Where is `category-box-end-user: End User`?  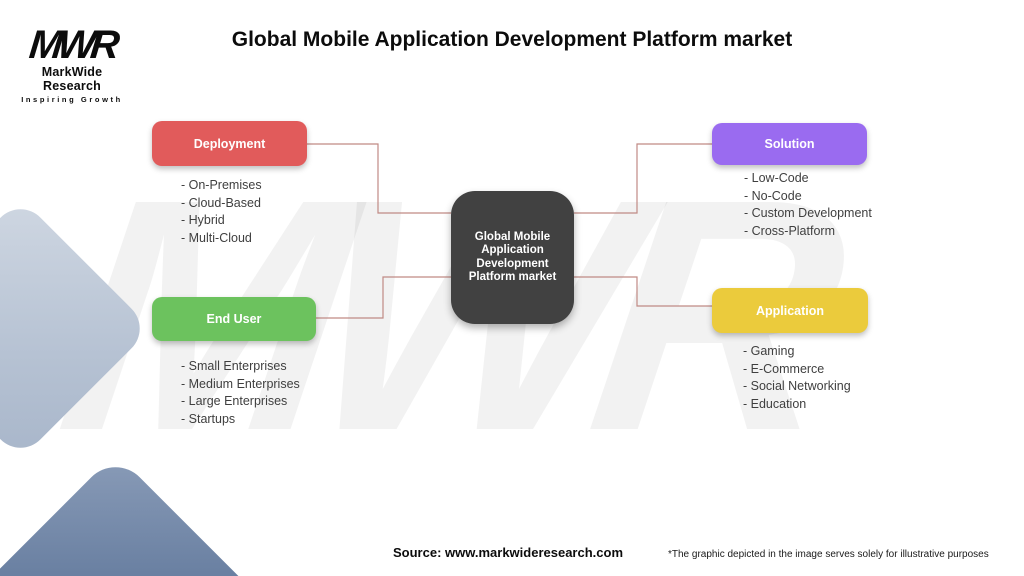
category-box-end-user: End User is located at coordinates (234, 319).